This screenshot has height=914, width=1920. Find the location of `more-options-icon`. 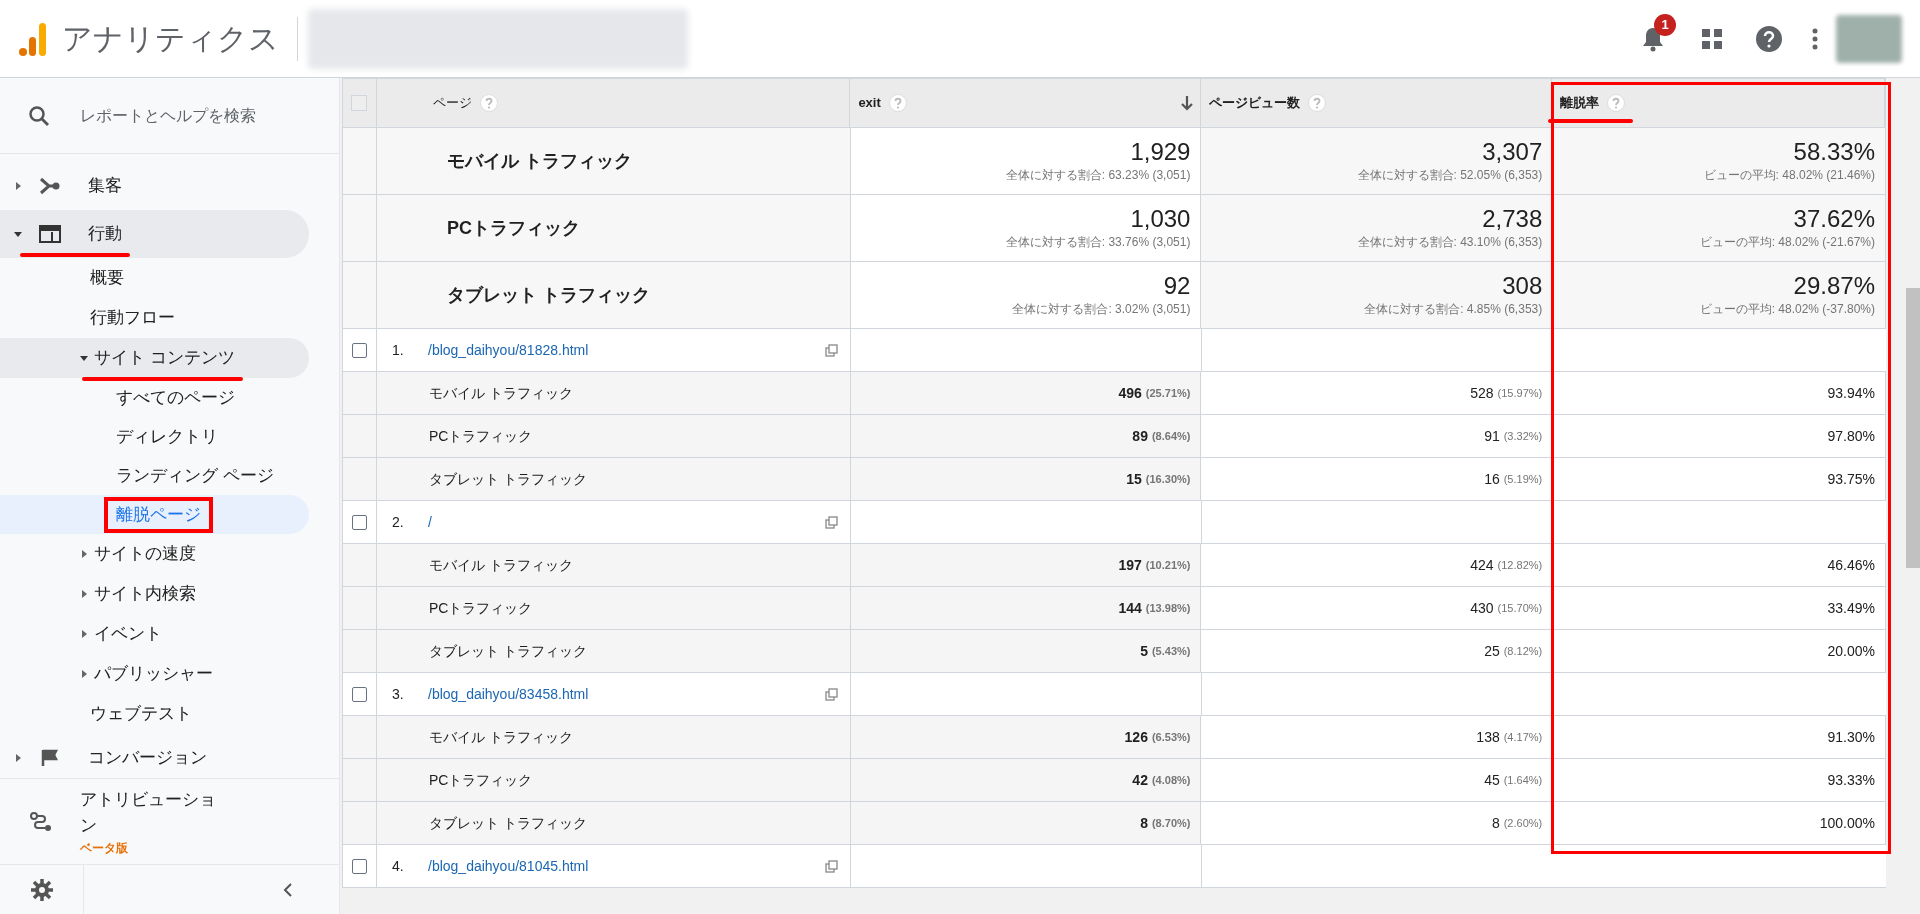

more-options-icon is located at coordinates (1815, 38).